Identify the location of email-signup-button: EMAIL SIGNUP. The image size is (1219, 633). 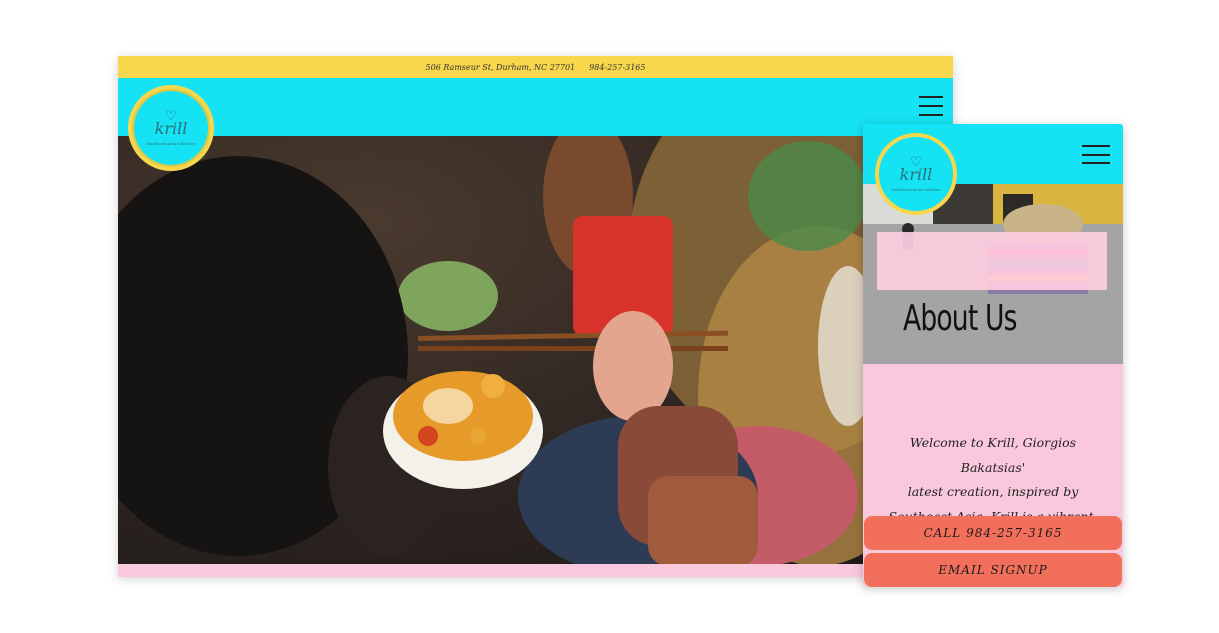
(993, 570).